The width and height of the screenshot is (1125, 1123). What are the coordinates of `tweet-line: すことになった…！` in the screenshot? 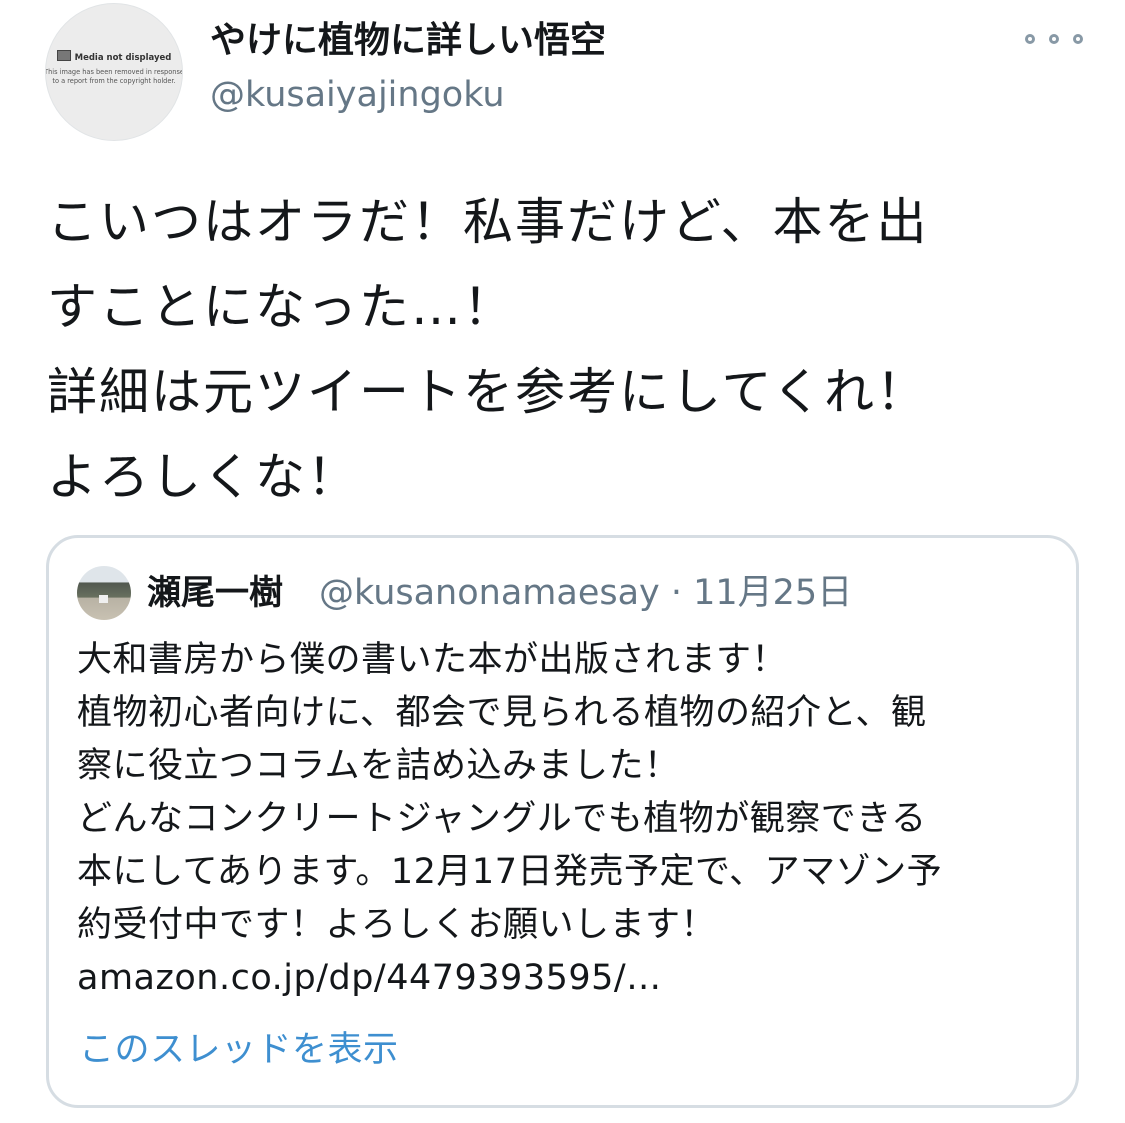 It's located at (281, 307).